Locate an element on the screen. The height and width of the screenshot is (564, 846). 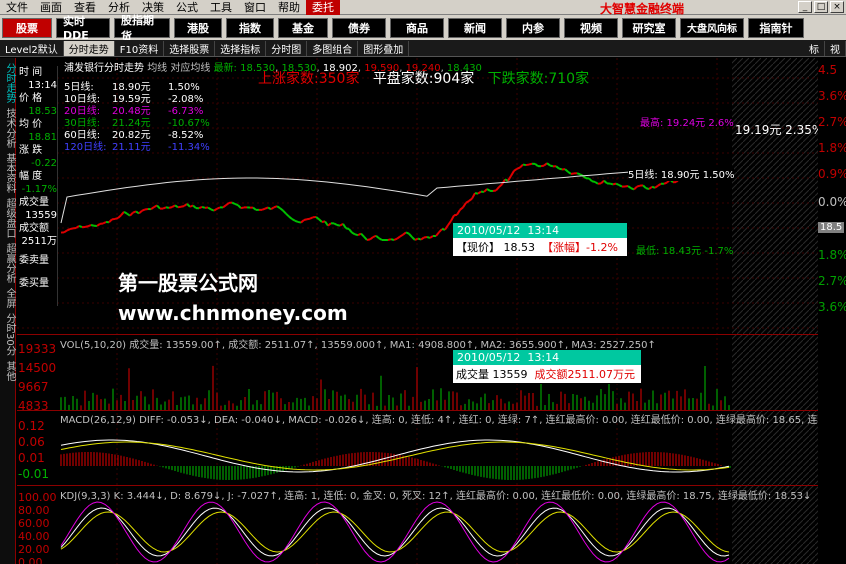
info-time: 13:14 is located at coordinates (42, 85).